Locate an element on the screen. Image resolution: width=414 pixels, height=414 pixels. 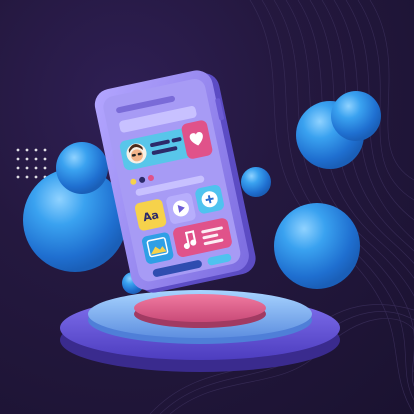
dot-grid is located at coordinates (31, 163).